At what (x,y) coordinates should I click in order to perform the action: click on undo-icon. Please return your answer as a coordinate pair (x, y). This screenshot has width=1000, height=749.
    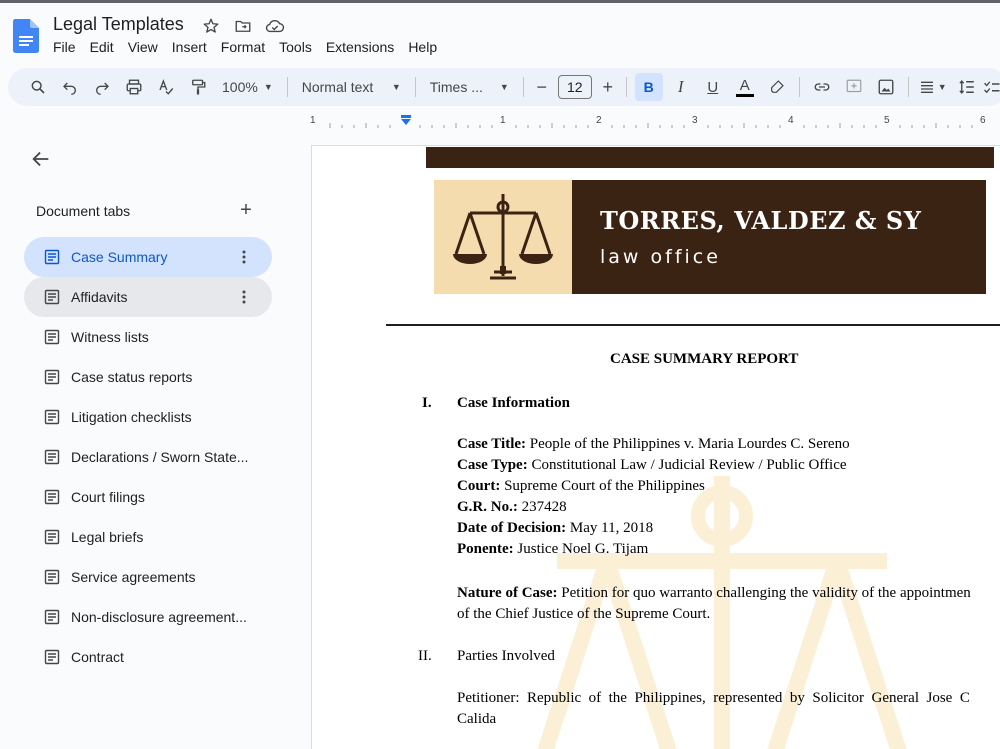
    Looking at the image, I should click on (70, 87).